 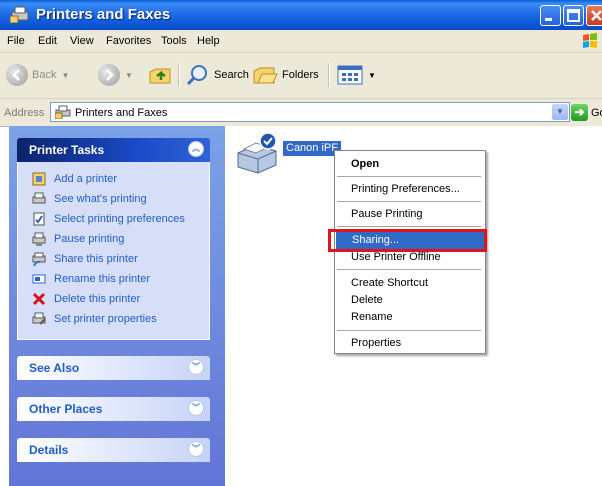 I want to click on menu-item-rename: Rename, so click(x=372, y=317).